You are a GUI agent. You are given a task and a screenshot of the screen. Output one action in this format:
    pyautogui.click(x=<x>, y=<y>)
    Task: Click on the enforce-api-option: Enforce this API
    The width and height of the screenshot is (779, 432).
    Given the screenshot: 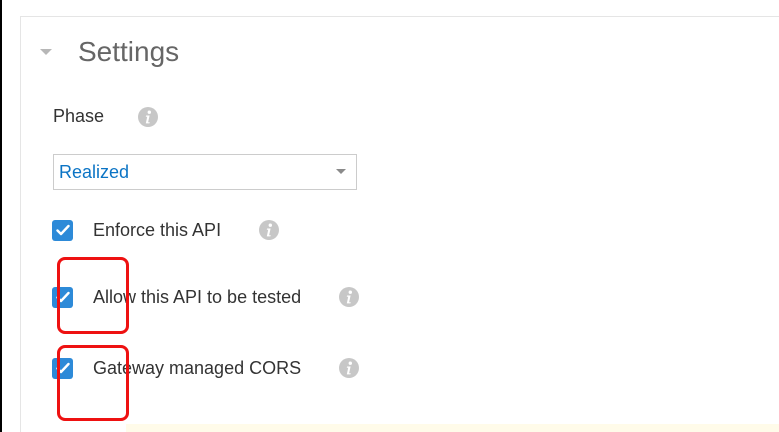 What is the action you would take?
    pyautogui.click(x=166, y=230)
    